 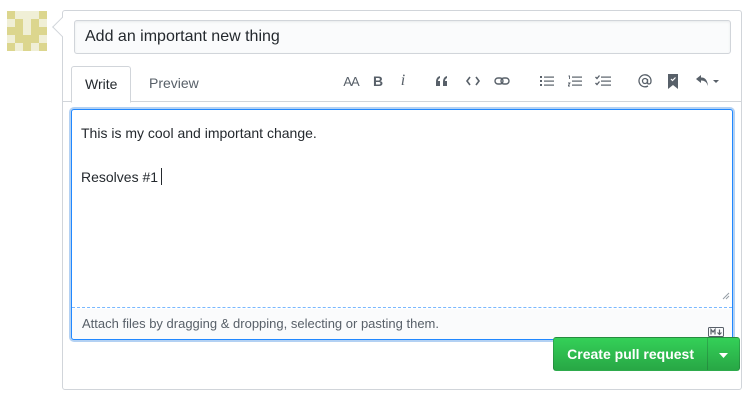 I want to click on create-options-dropdown, so click(x=724, y=354).